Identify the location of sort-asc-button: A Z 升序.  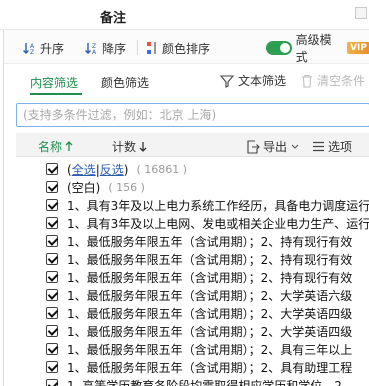
(43, 48).